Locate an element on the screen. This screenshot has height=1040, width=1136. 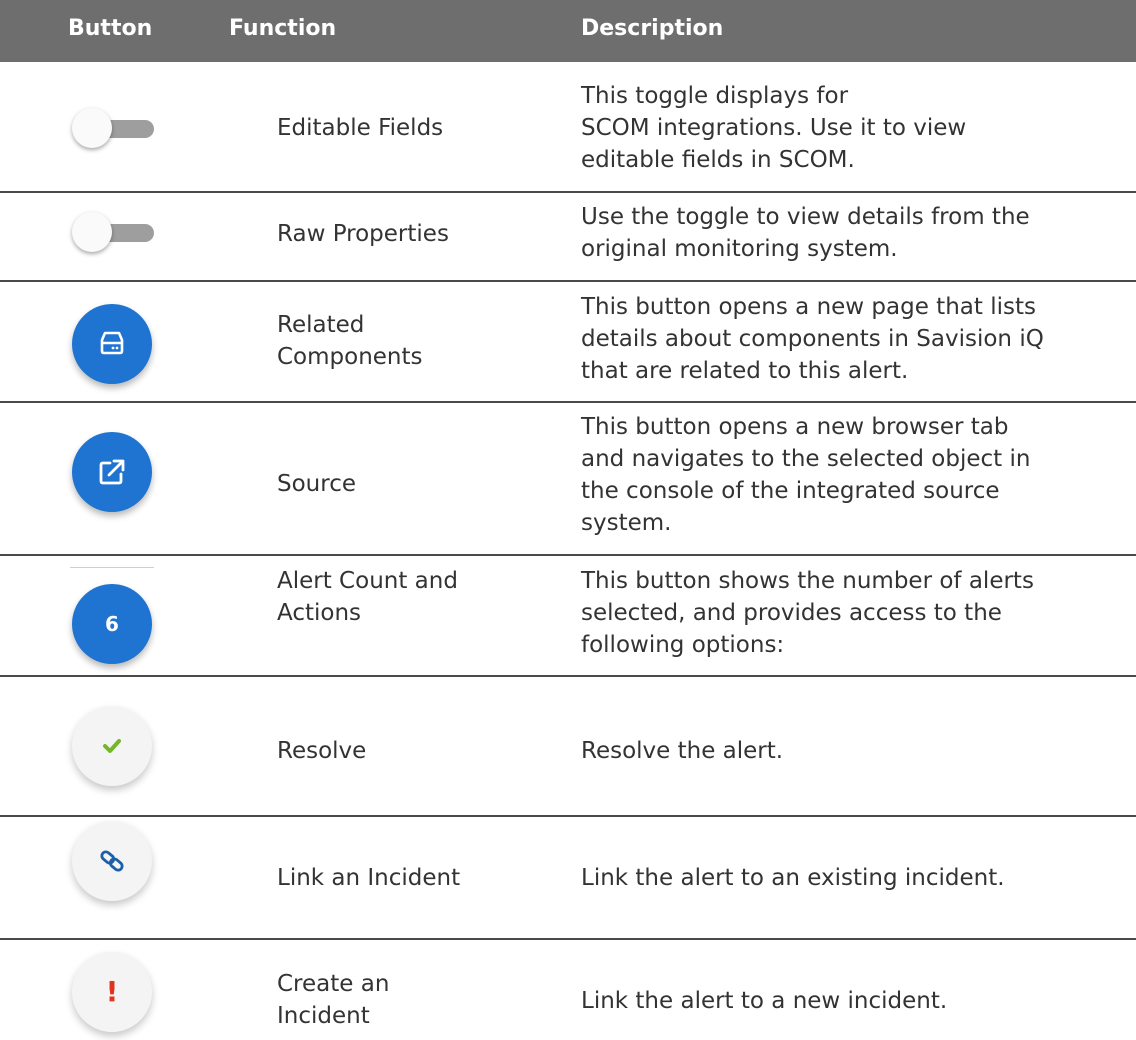
function-related-components: Related Components is located at coordinates (350, 341).